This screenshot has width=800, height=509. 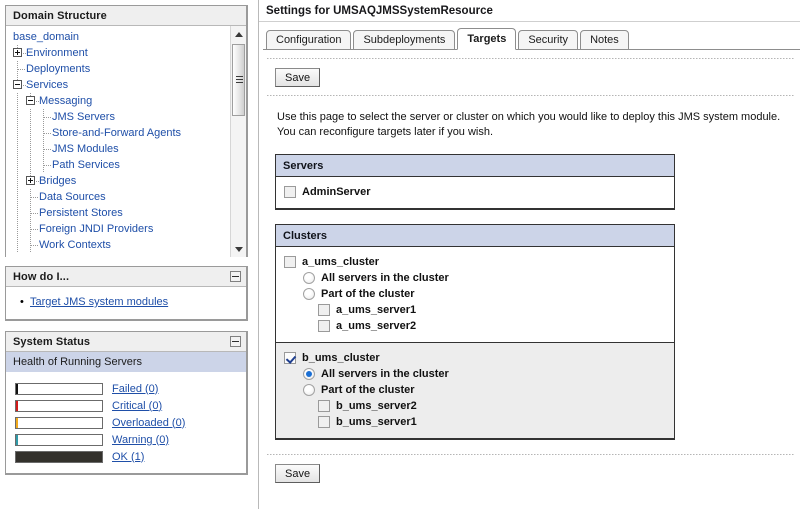 What do you see at coordinates (122, 37) in the screenshot?
I see `tree-item-base-domain: base_domain` at bounding box center [122, 37].